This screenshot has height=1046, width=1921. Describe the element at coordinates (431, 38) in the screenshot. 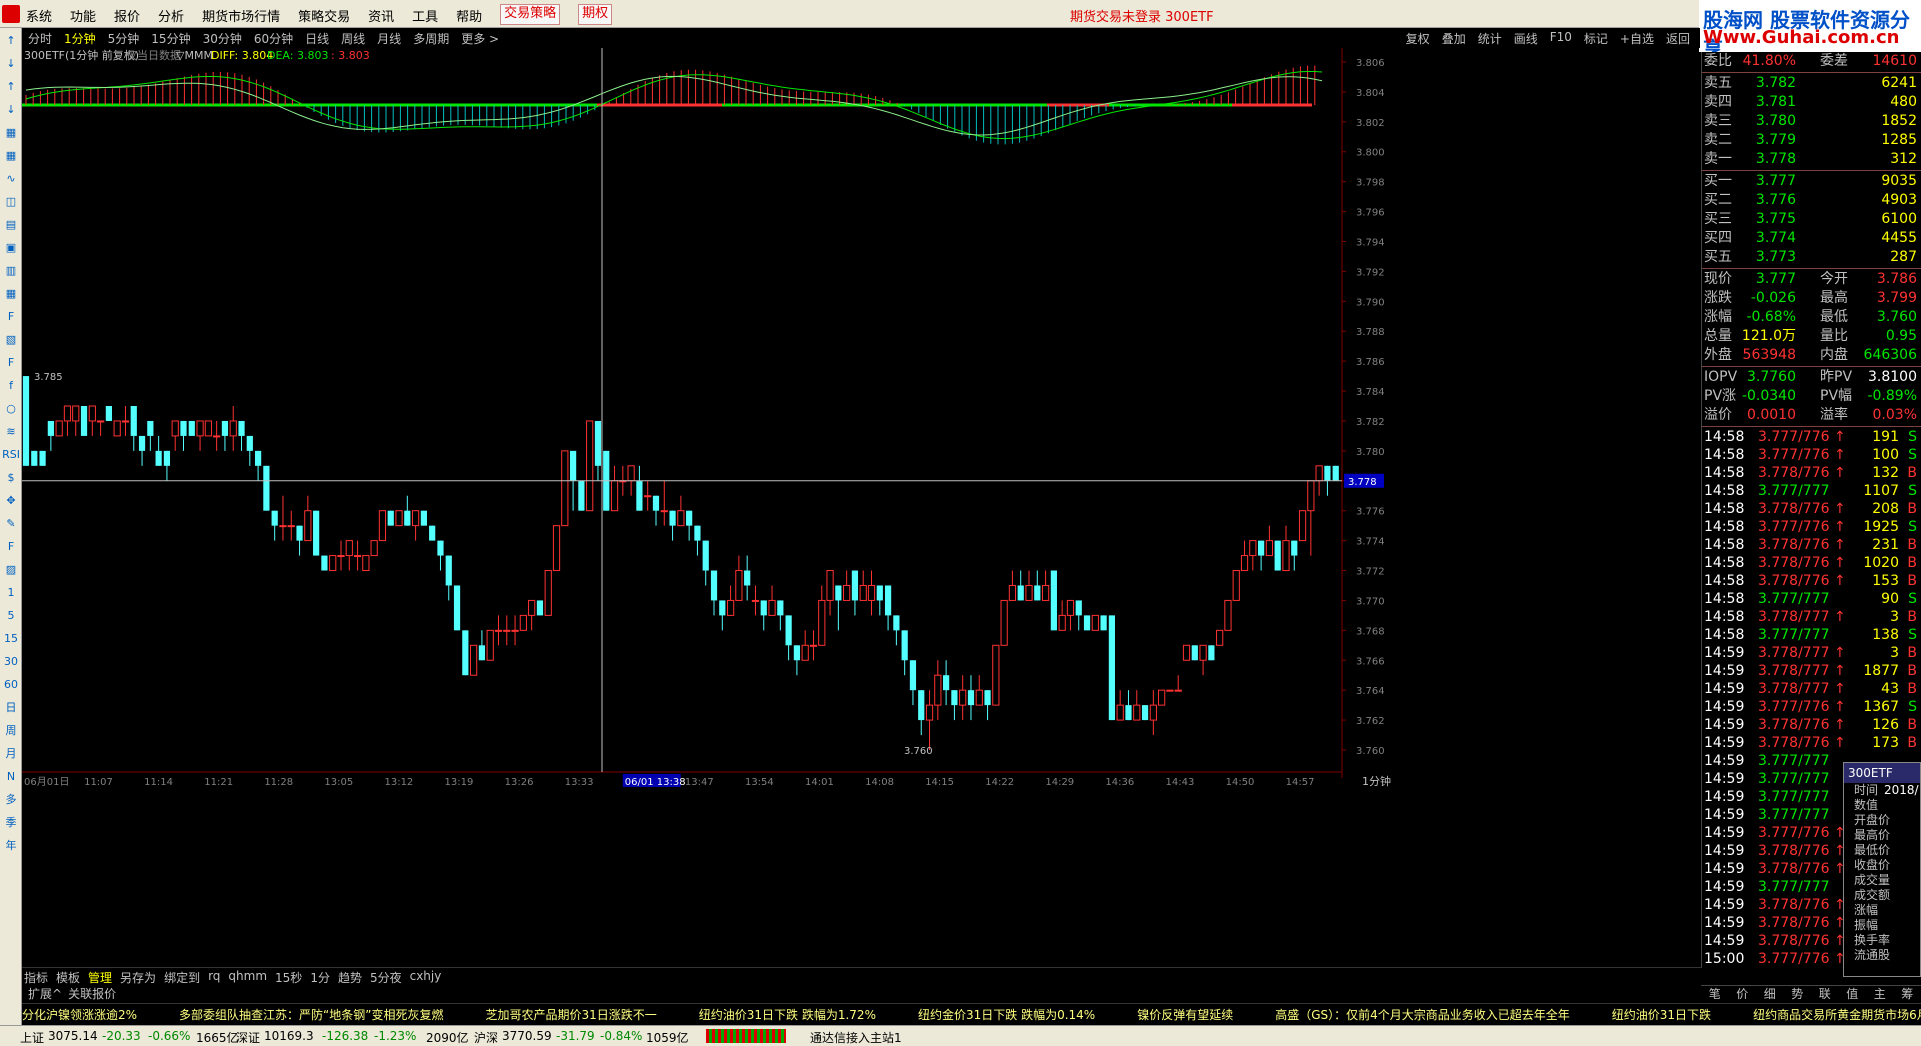

I see `period-tab: 多周期` at that location.